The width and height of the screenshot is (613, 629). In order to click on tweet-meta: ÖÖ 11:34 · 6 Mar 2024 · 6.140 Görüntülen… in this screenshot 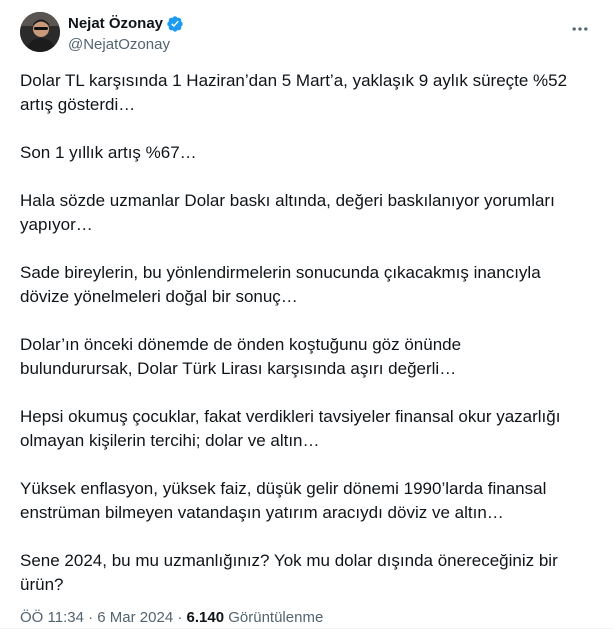, I will do `click(171, 618)`.